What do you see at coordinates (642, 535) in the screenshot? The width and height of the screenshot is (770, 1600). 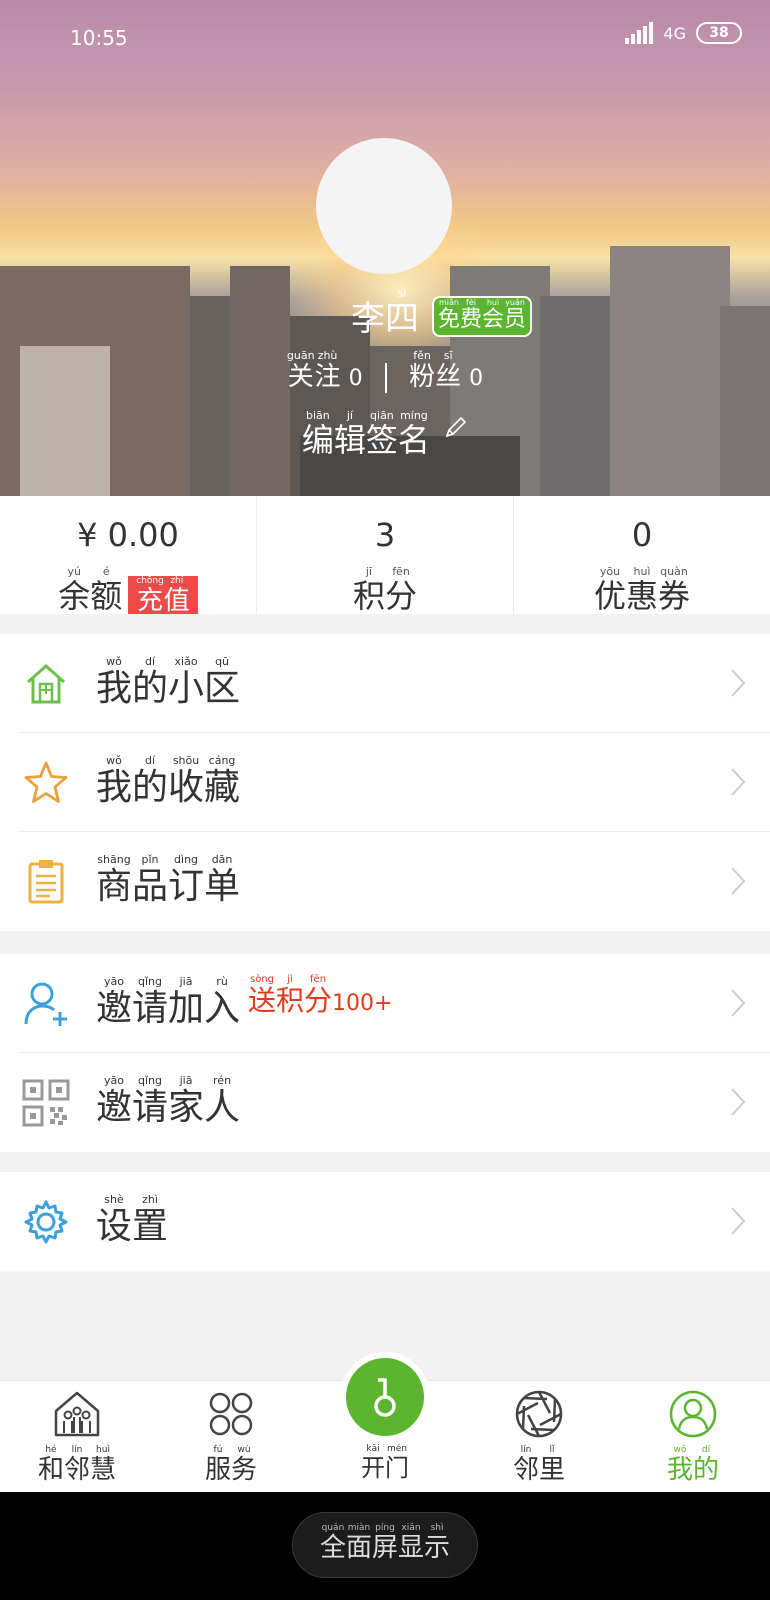 I see `coupons-value: 0` at bounding box center [642, 535].